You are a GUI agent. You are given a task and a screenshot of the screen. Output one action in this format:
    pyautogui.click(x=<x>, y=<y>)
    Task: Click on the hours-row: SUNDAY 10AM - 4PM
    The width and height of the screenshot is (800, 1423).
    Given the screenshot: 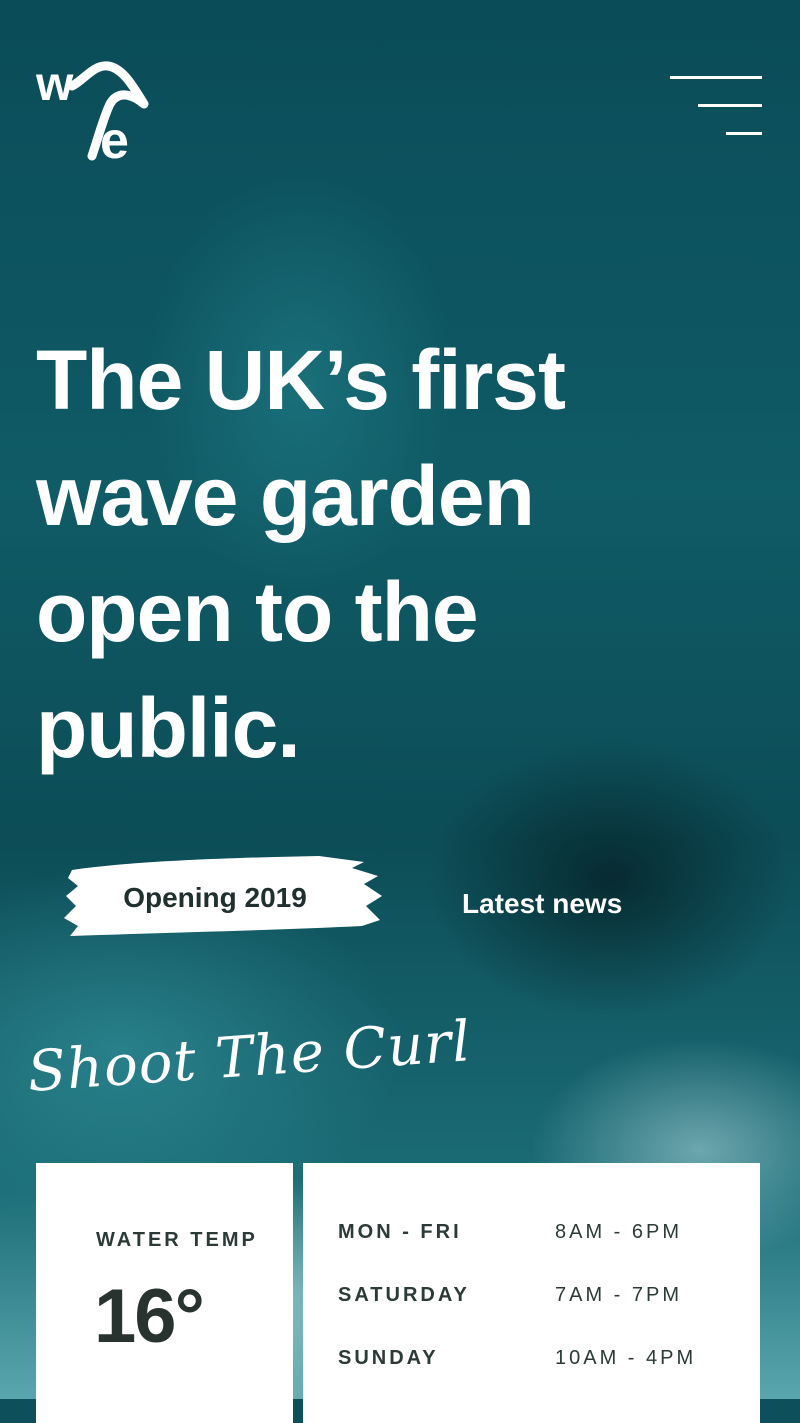 What is the action you would take?
    pyautogui.click(x=539, y=1362)
    